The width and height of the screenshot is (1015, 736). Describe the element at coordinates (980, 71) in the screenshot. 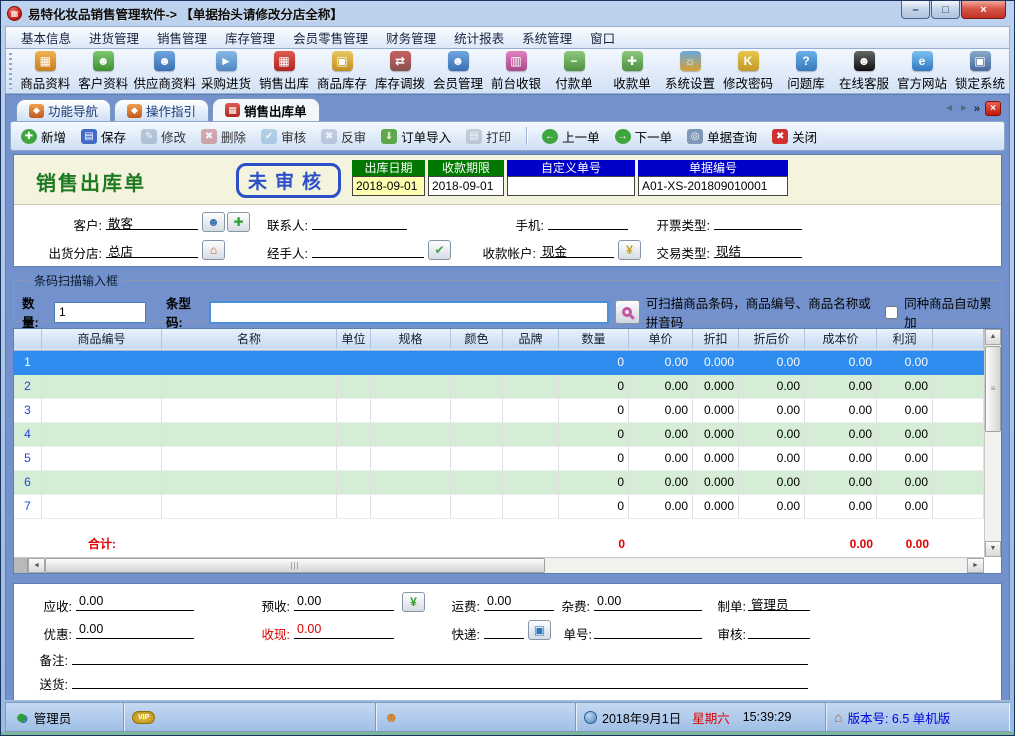

I see `toolbar-lock-system: ▣ 锁定系统` at that location.